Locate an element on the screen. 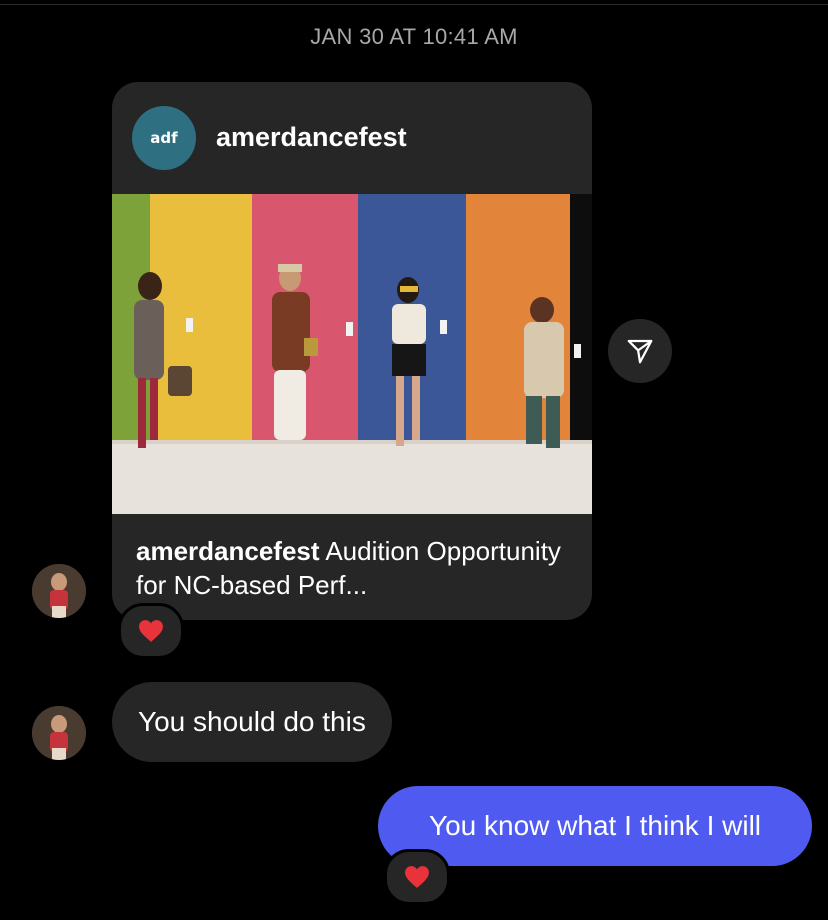  top-divider is located at coordinates (414, 4).